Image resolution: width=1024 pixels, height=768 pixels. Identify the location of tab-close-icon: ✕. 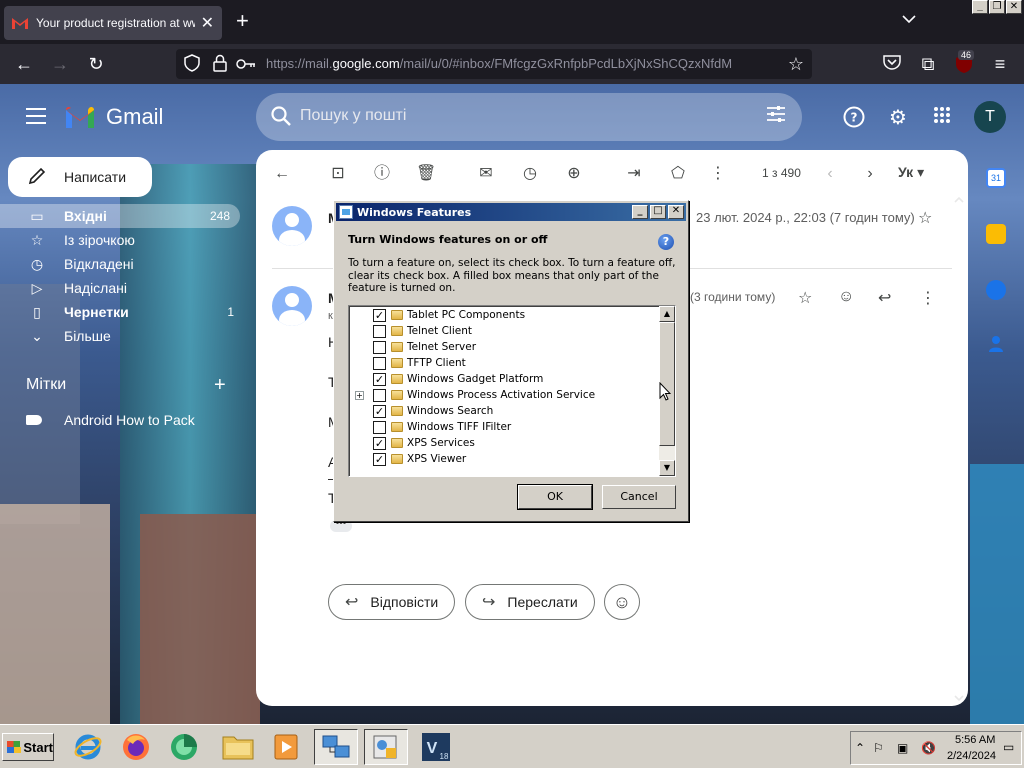
(207, 23).